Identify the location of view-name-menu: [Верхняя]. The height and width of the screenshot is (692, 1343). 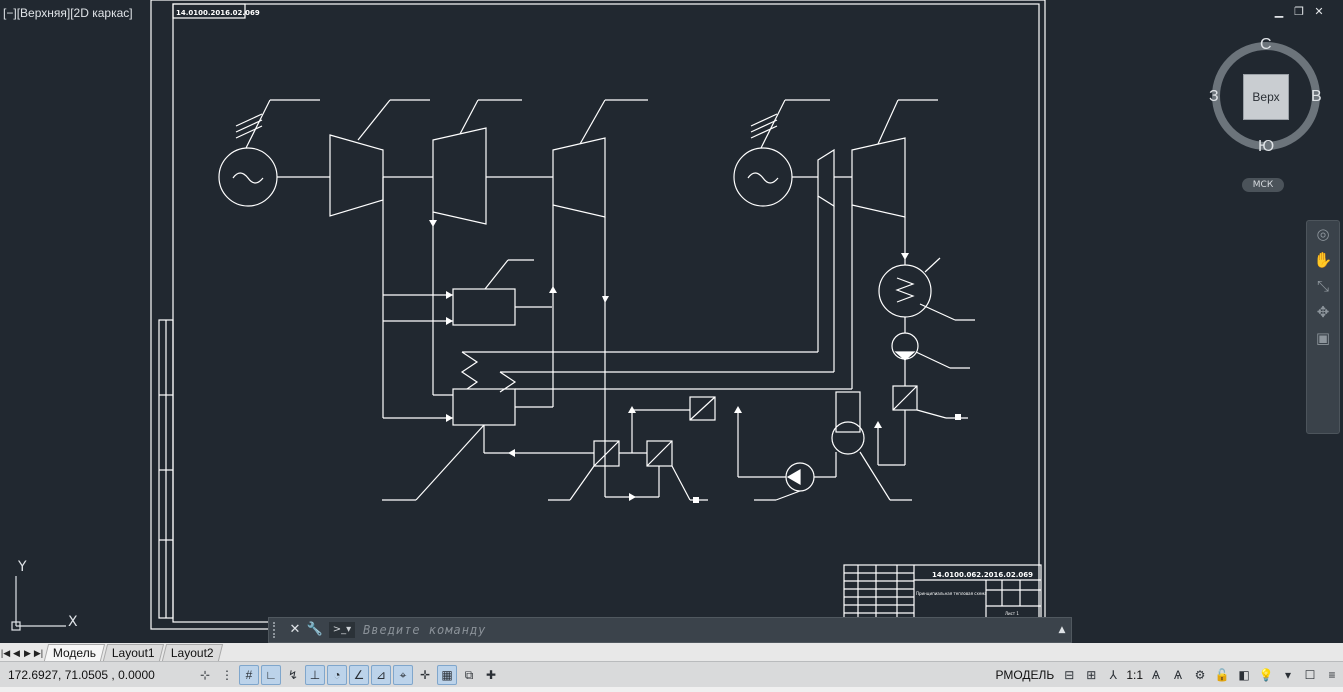
(44, 13).